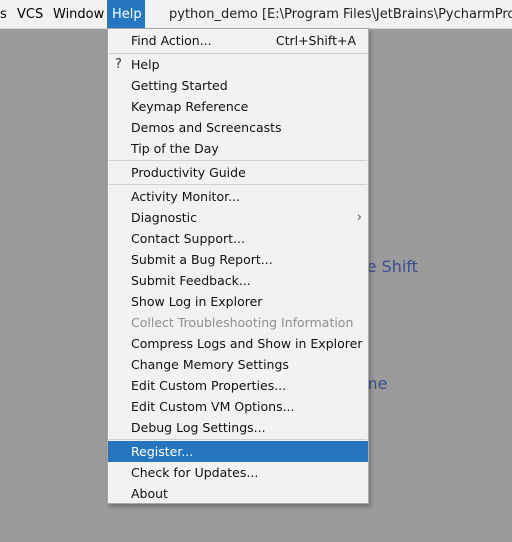 Image resolution: width=512 pixels, height=542 pixels. I want to click on menu-file-partial: s, so click(6, 14).